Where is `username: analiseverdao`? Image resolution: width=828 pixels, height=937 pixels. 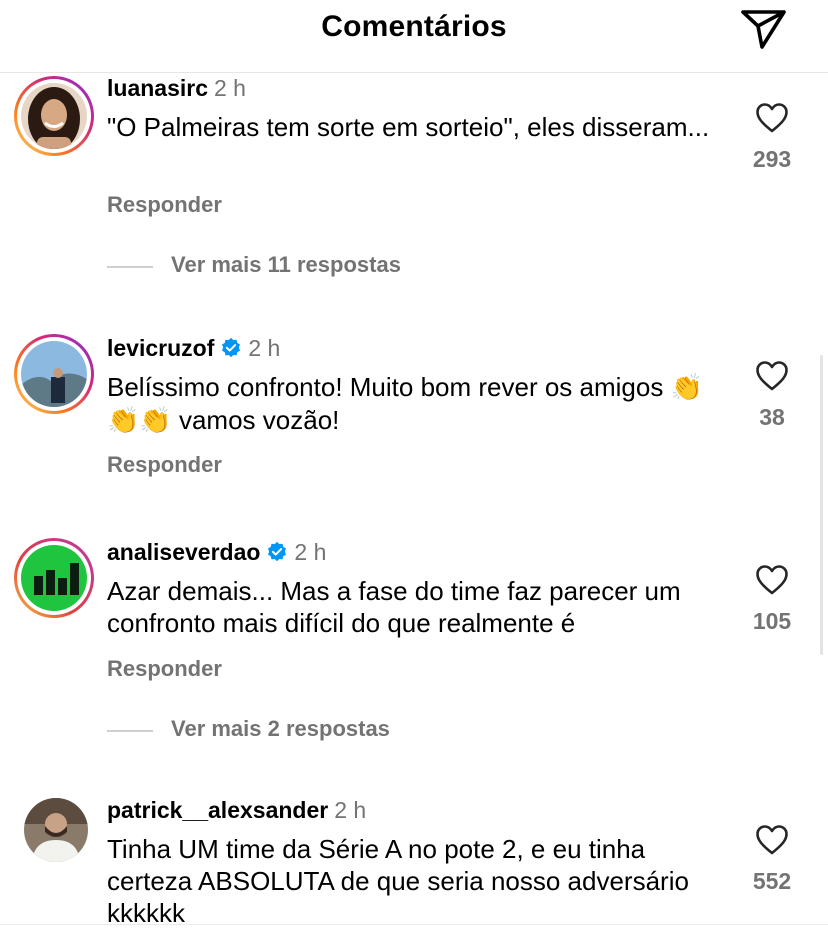 username: analiseverdao is located at coordinates (183, 552).